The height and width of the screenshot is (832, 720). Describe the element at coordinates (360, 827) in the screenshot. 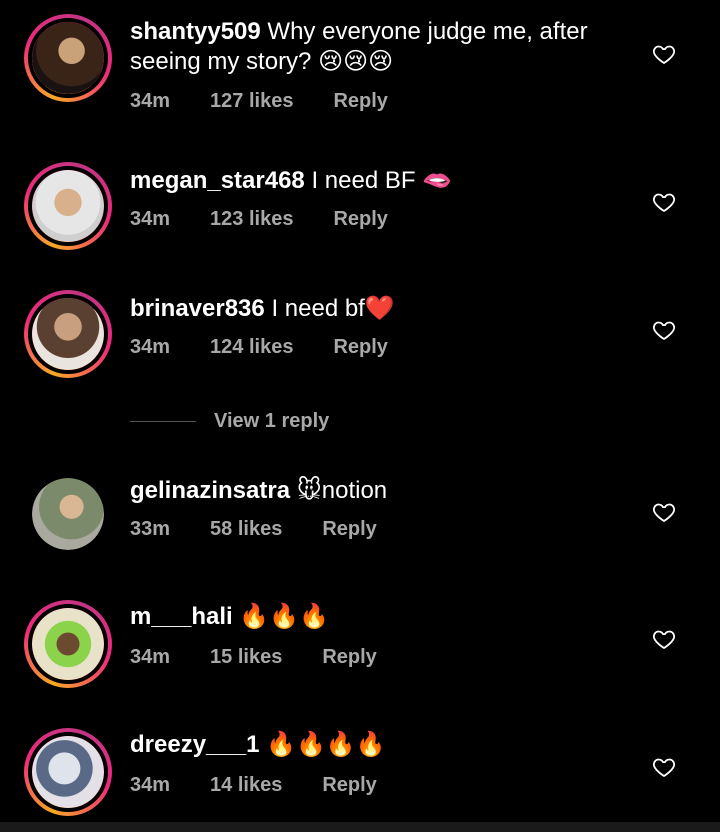

I see `bottom-edge-bar` at that location.